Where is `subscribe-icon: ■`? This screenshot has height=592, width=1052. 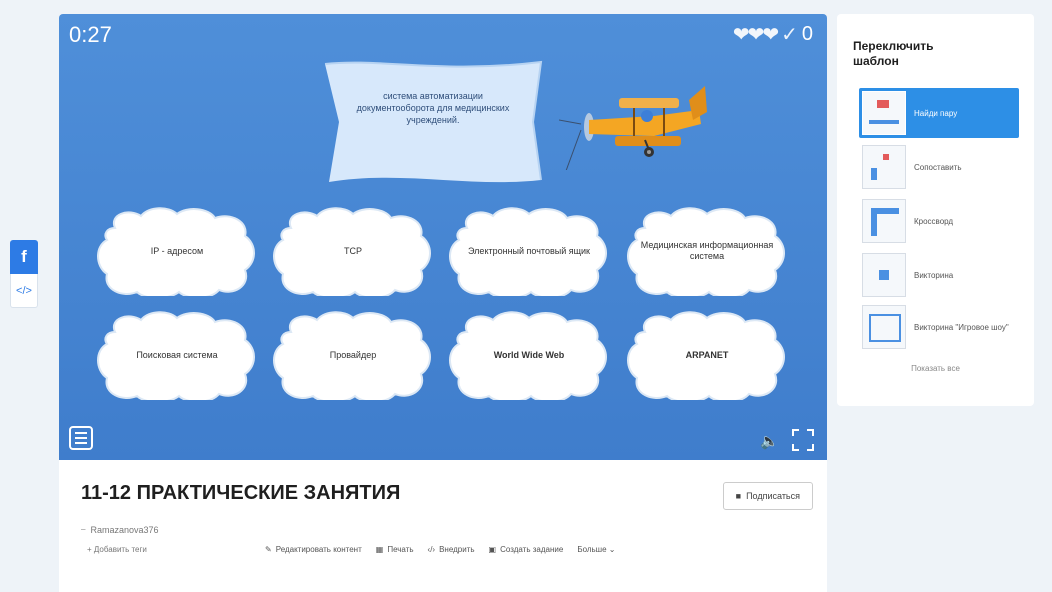
subscribe-icon: ■ is located at coordinates (738, 496).